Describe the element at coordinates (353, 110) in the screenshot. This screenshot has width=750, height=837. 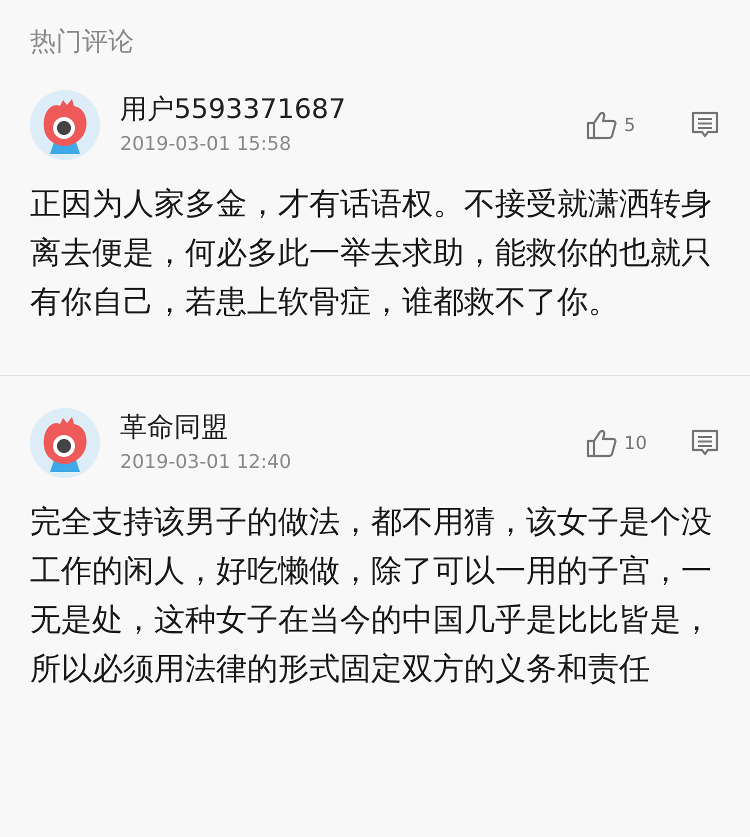
I see `username: 用户5593371687` at that location.